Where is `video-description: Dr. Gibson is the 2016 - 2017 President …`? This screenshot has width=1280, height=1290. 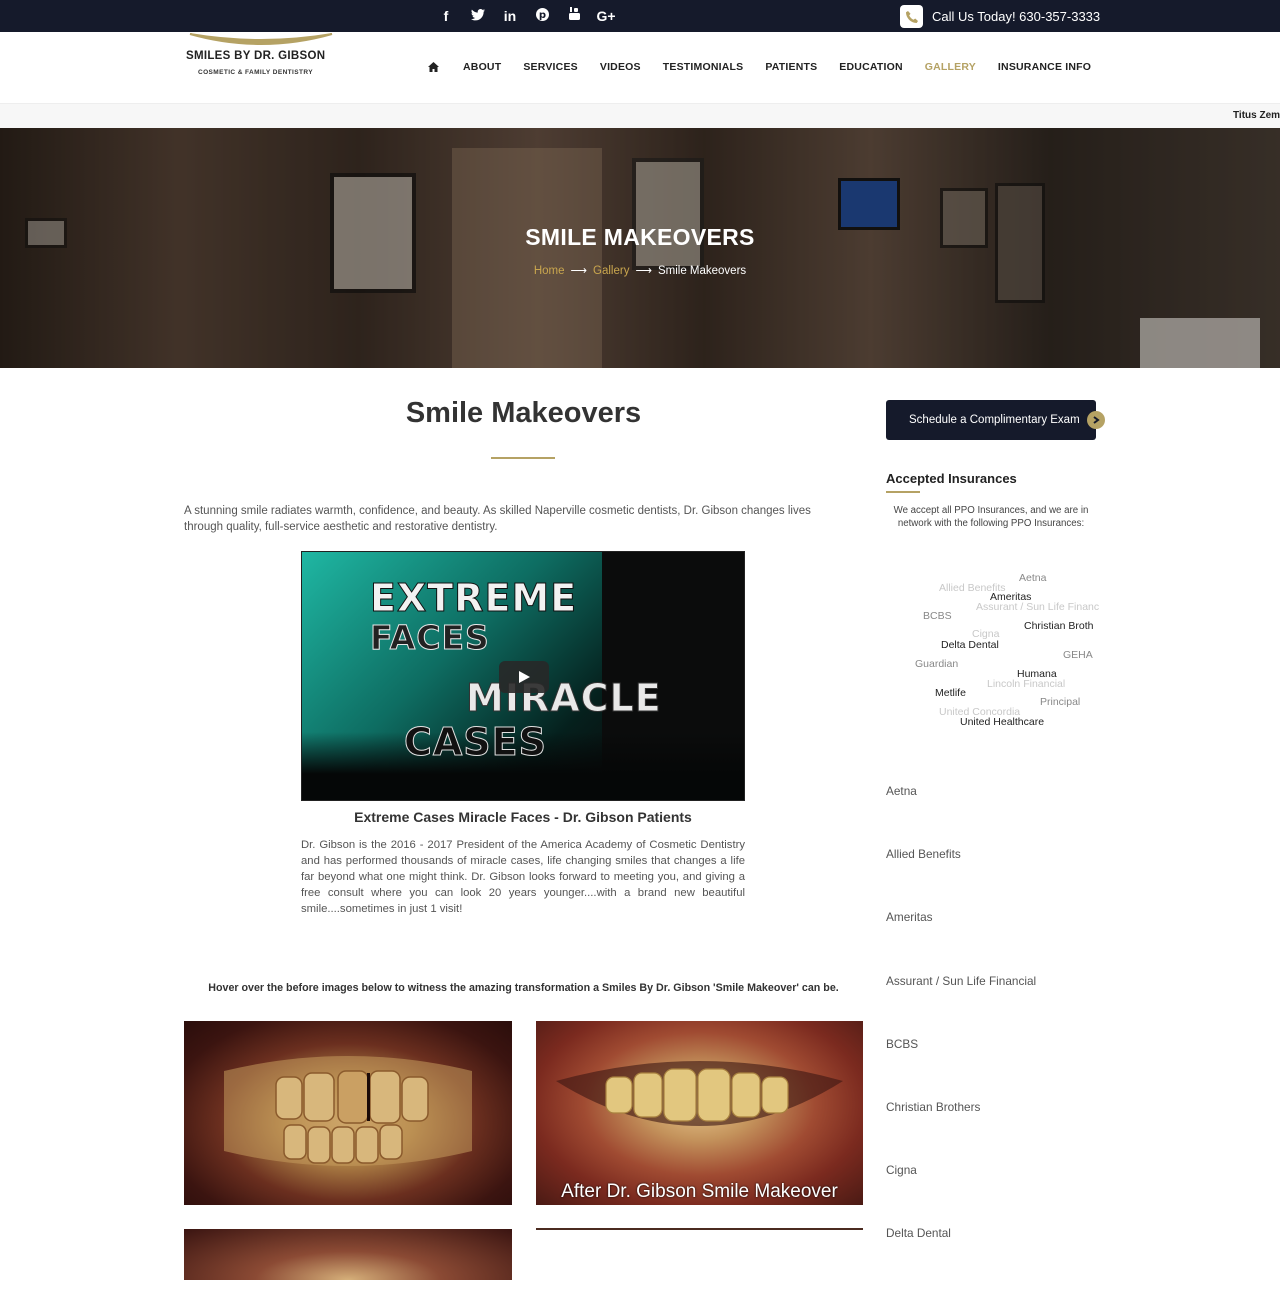
video-description: Dr. Gibson is the 2016 - 2017 President … is located at coordinates (523, 877).